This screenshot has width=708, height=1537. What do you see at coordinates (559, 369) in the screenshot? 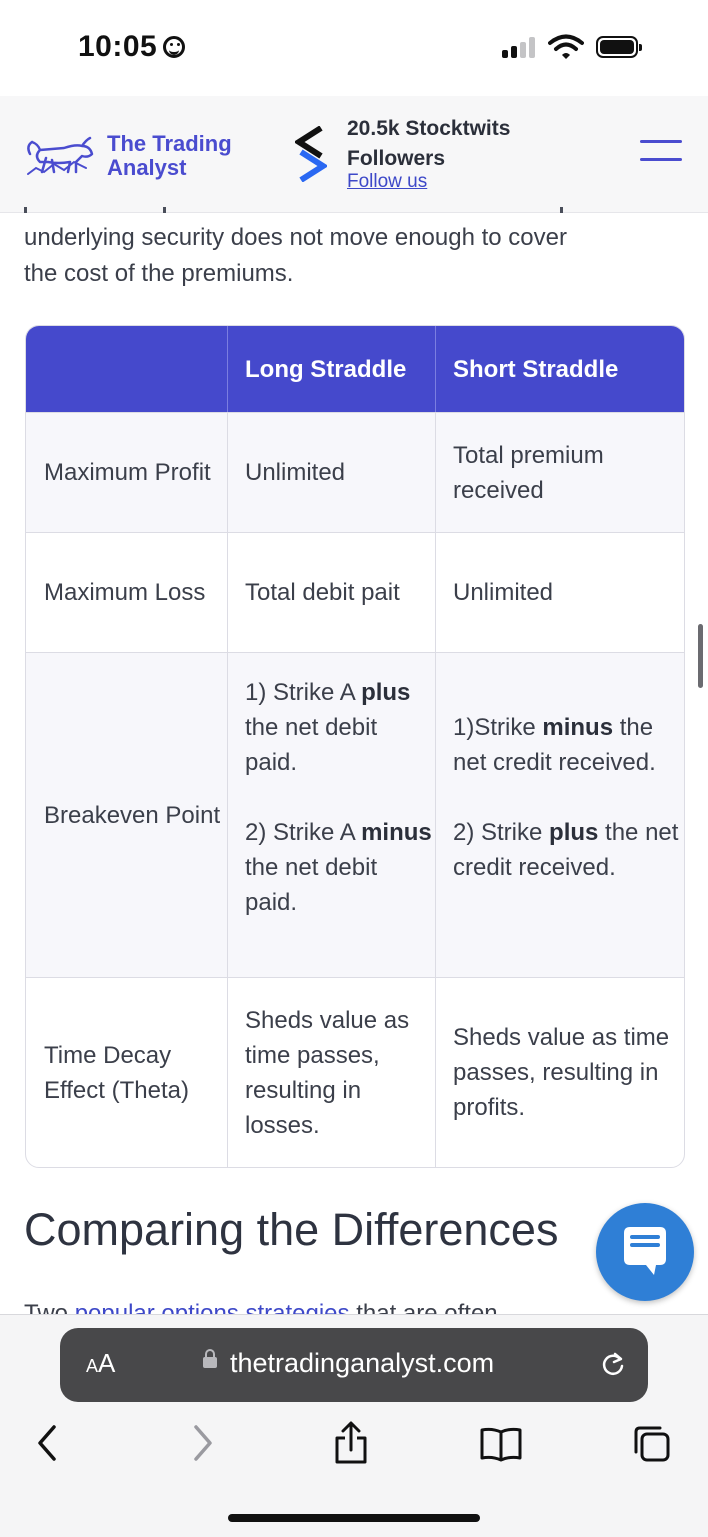
I see `table-header-cell: Short Straddle` at bounding box center [559, 369].